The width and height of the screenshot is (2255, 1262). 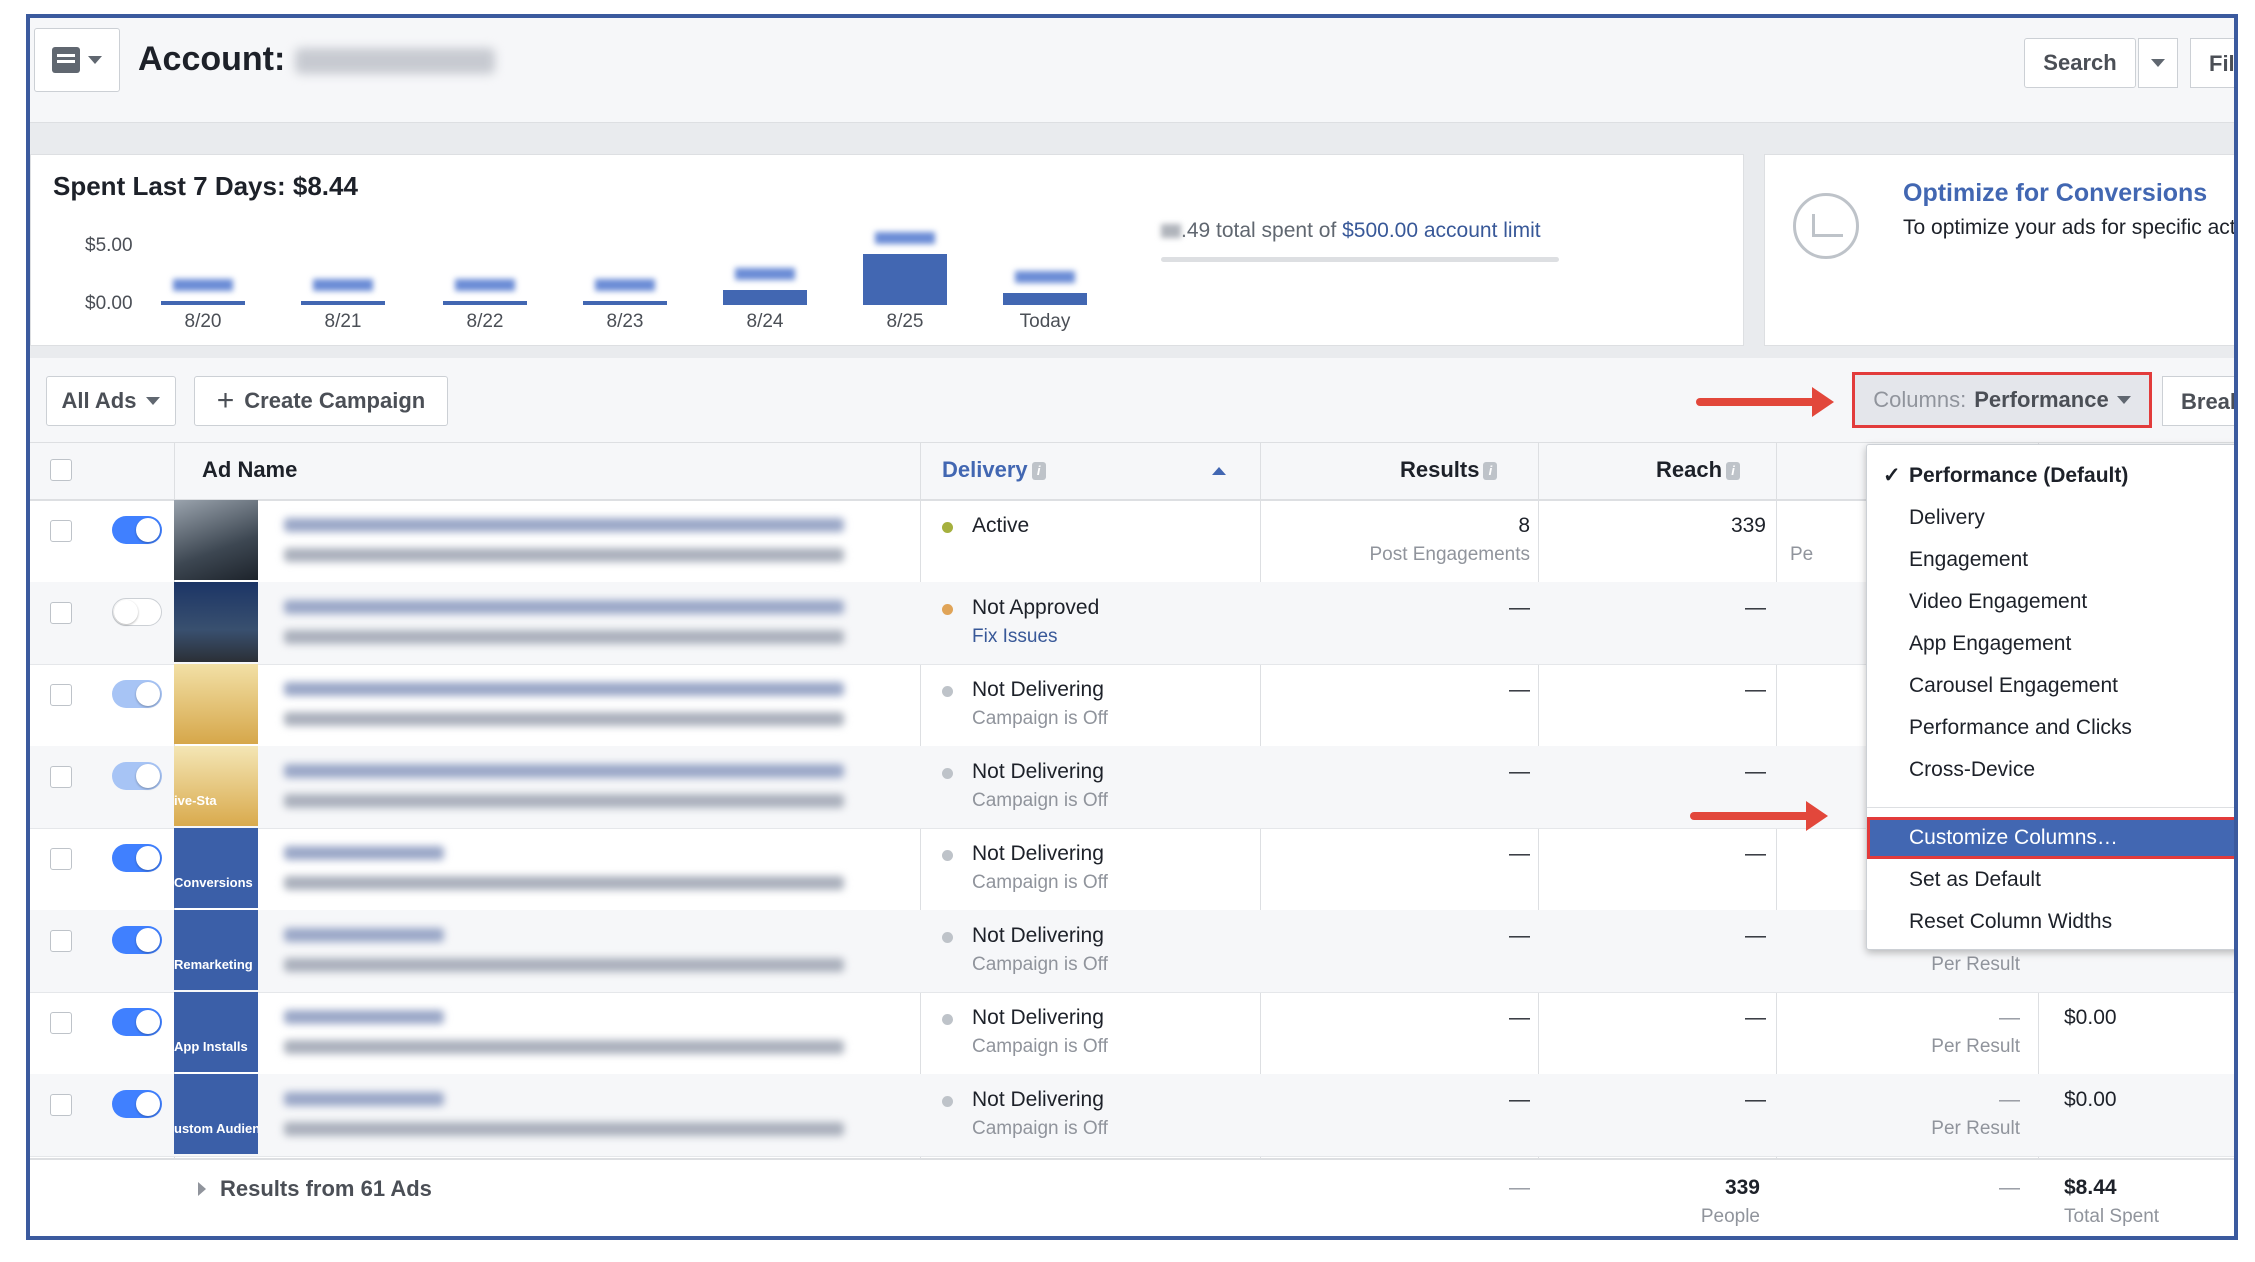 What do you see at coordinates (2050, 518) in the screenshot?
I see `columns-preset-option: Delivery` at bounding box center [2050, 518].